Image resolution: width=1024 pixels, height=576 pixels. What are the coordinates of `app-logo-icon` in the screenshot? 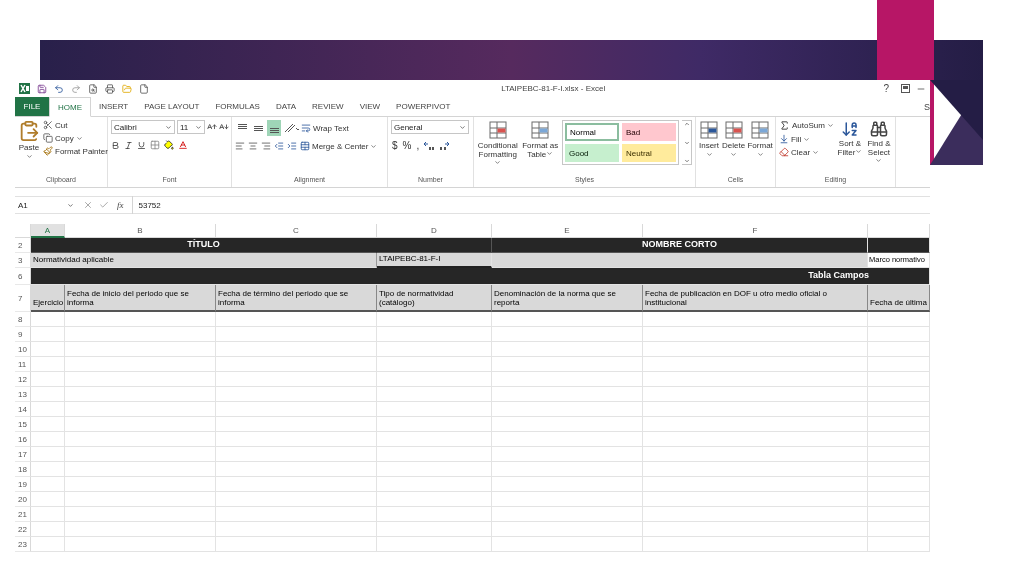 It's located at (24, 88).